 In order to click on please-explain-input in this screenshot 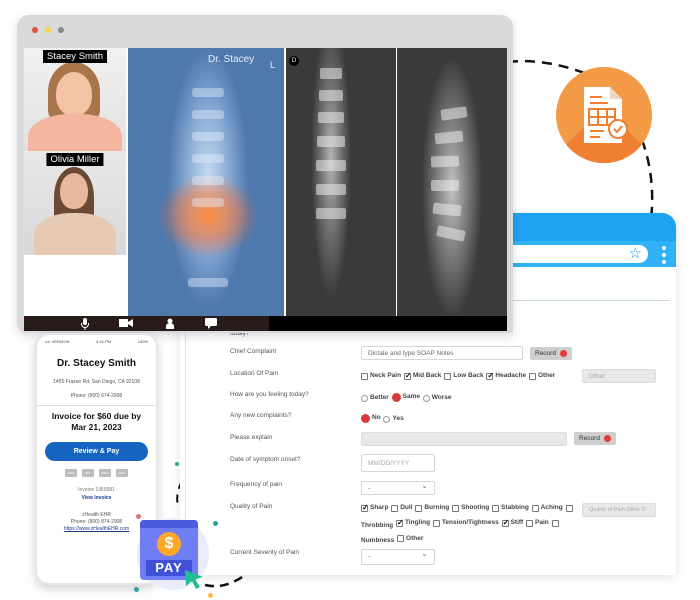, I will do `click(464, 439)`.